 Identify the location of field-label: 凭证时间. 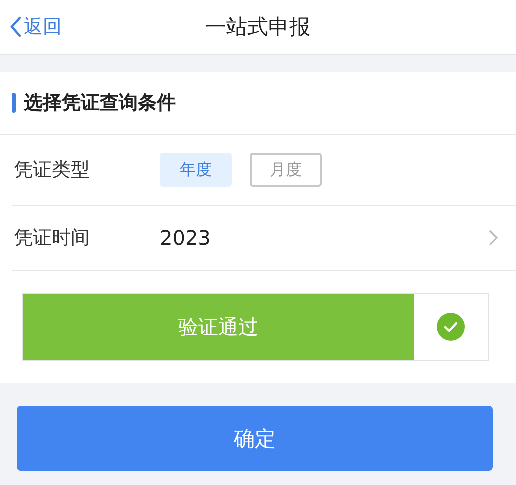
(52, 238).